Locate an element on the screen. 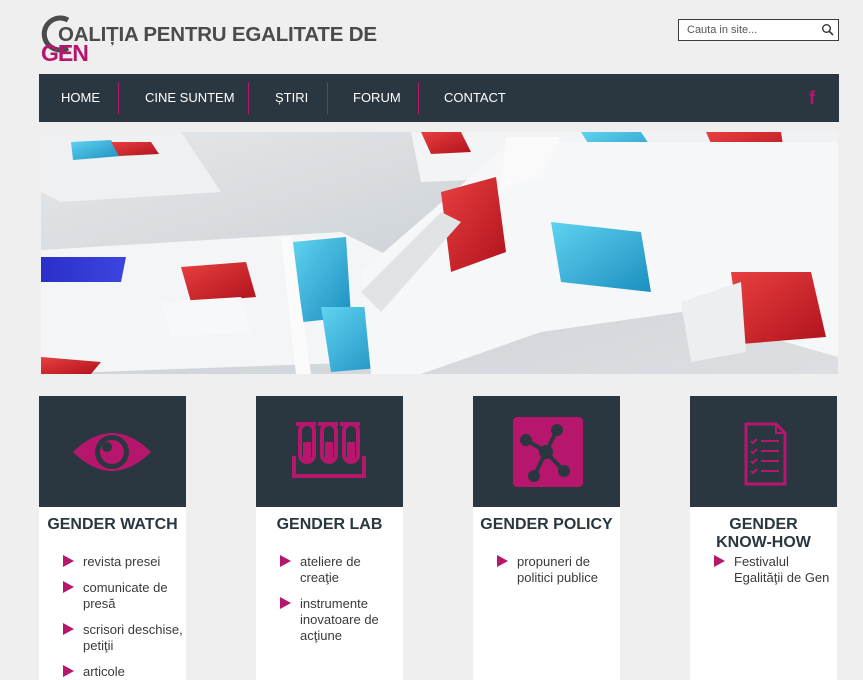 The image size is (863, 680). nav-item-contact: CONTACT is located at coordinates (475, 98).